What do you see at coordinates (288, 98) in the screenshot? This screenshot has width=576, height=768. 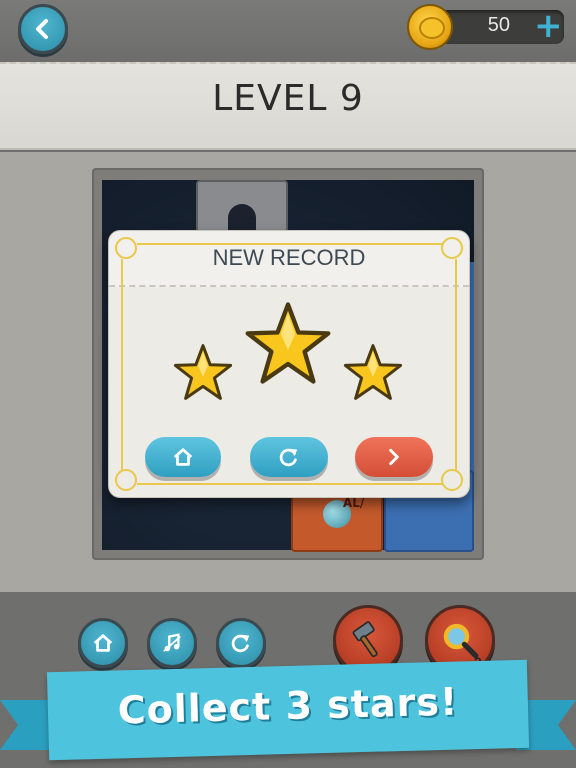 I see `level-title: LEVEL 9` at bounding box center [288, 98].